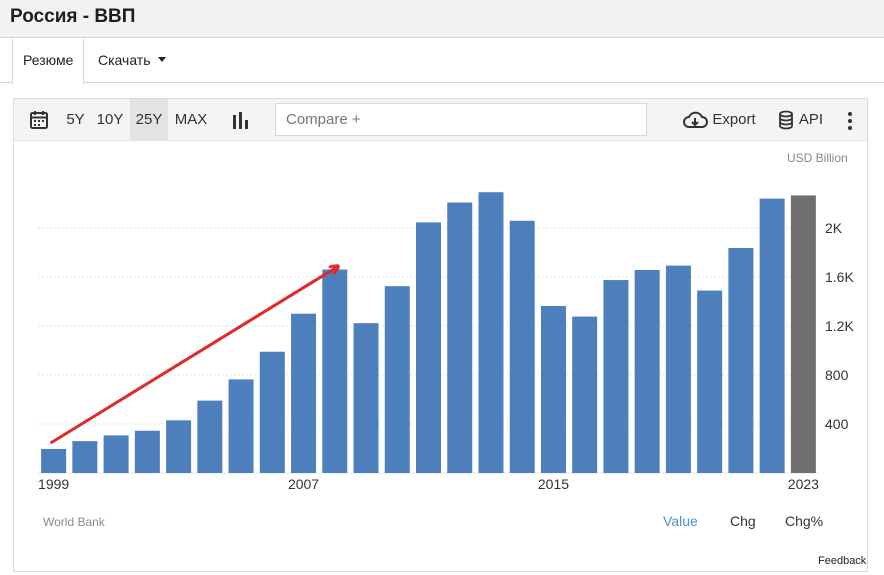 This screenshot has width=884, height=575. Describe the element at coordinates (335, 371) in the screenshot. I see `bar-2008` at that location.